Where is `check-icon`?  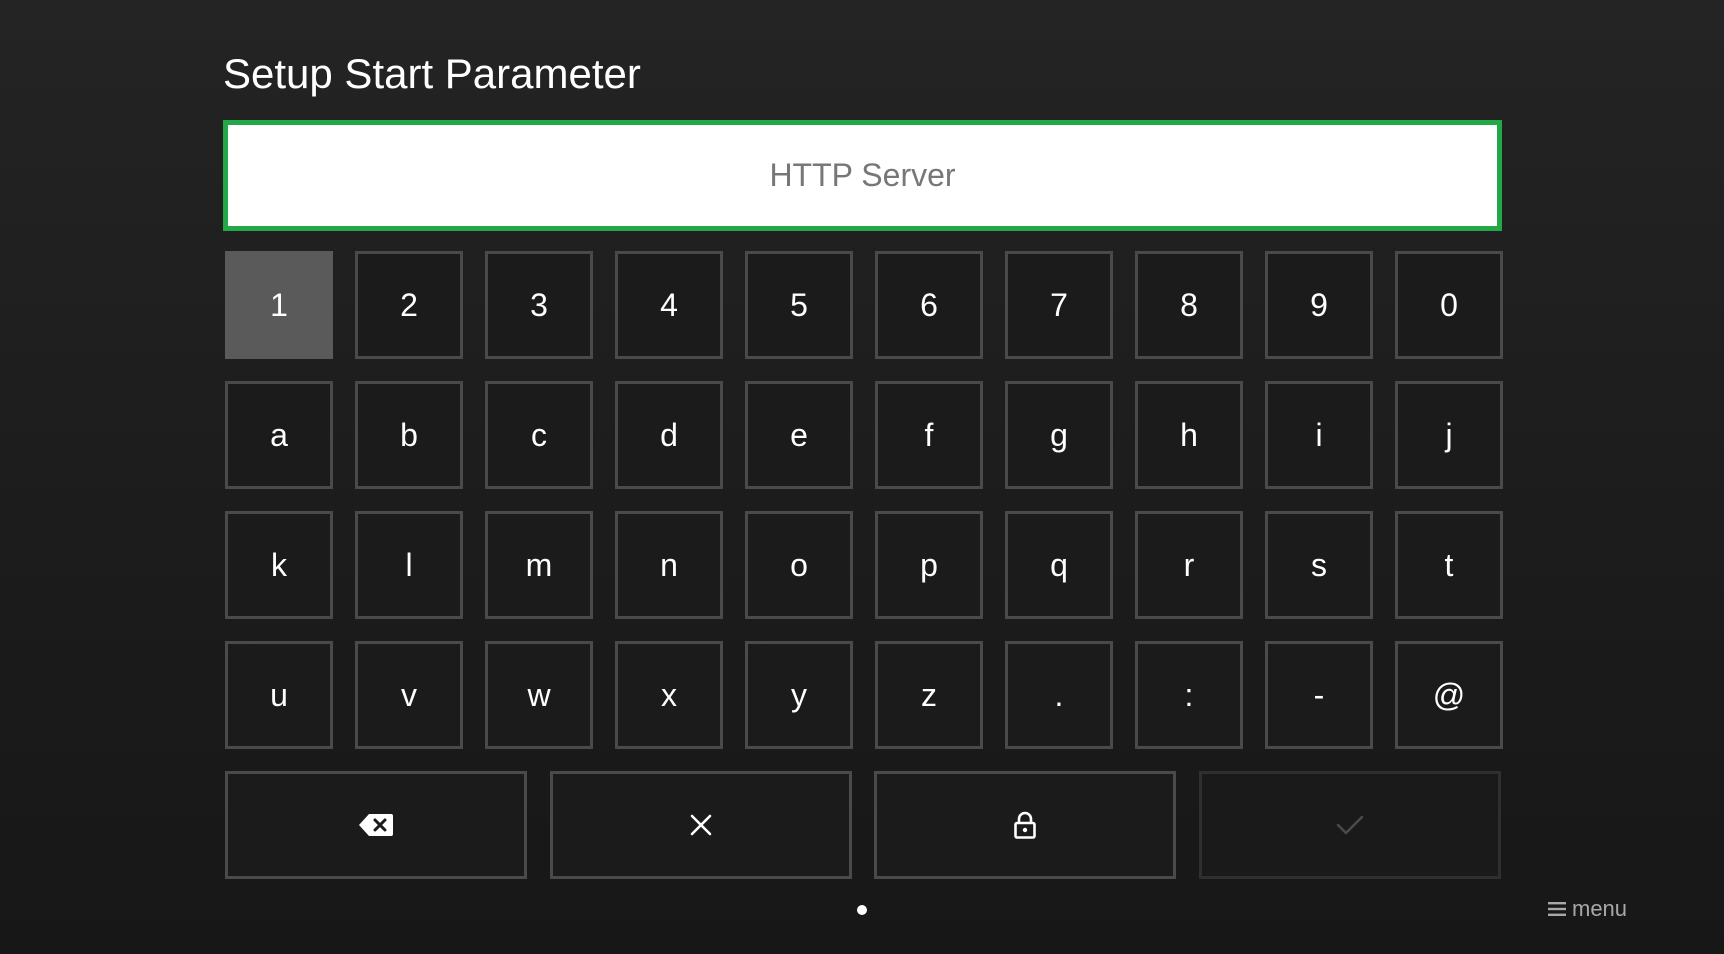 check-icon is located at coordinates (1349, 825).